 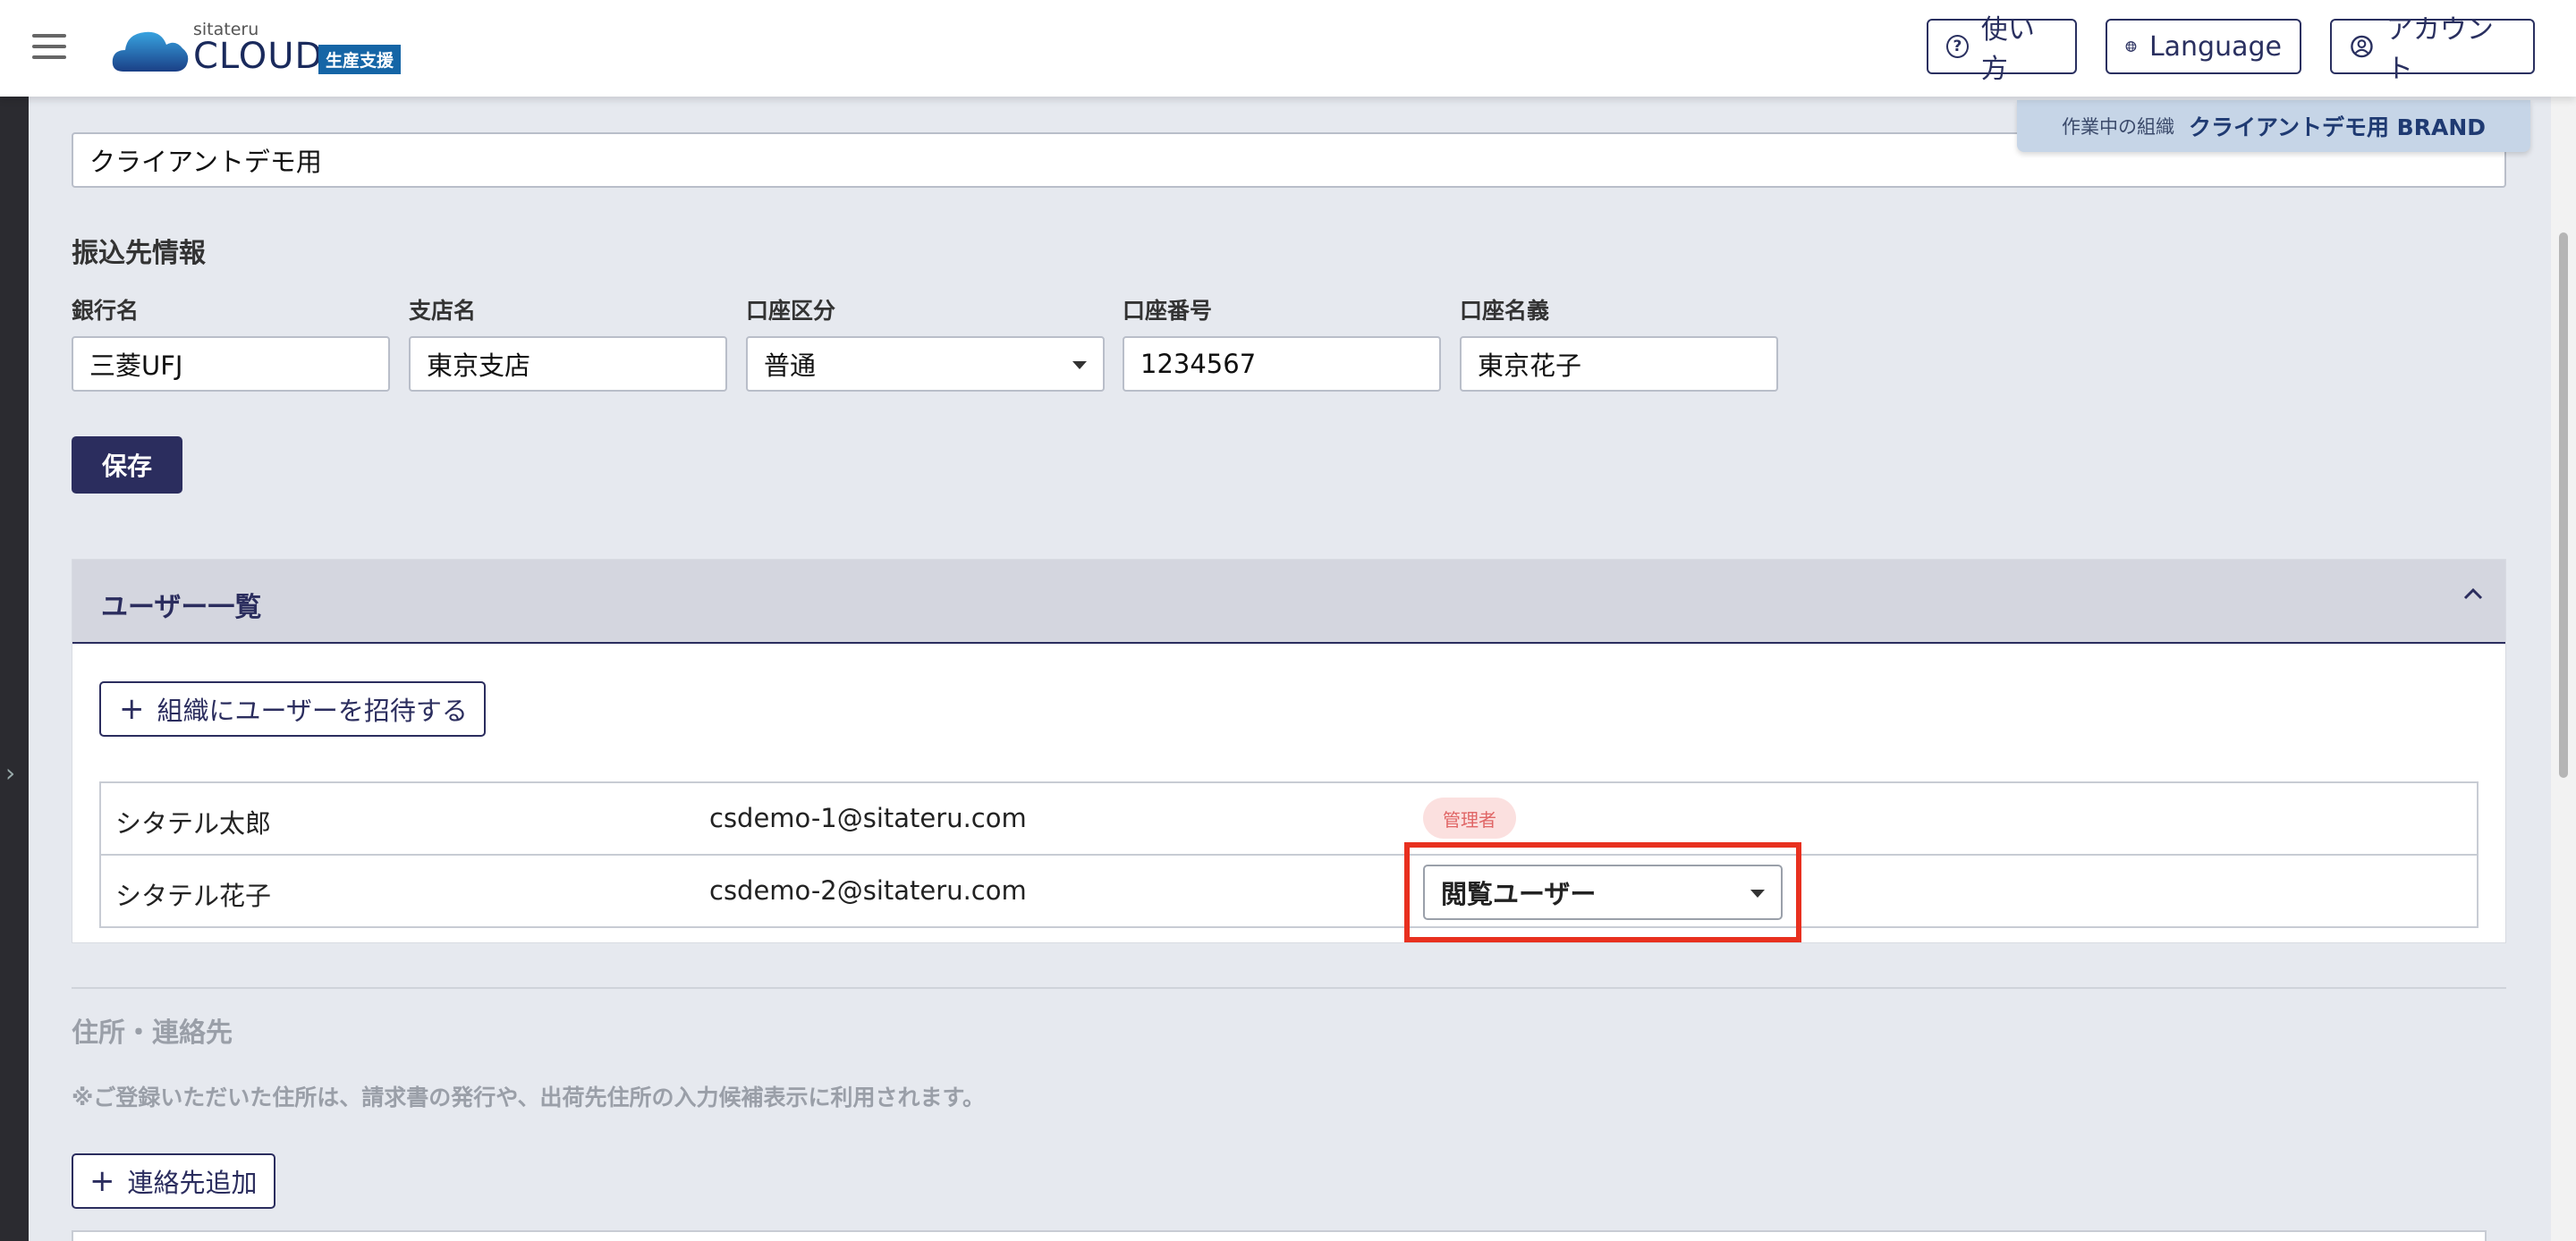 What do you see at coordinates (1289, 819) in the screenshot?
I see `table-row: シタテル太郎 csdemo-1@sitateru.com 管理者` at bounding box center [1289, 819].